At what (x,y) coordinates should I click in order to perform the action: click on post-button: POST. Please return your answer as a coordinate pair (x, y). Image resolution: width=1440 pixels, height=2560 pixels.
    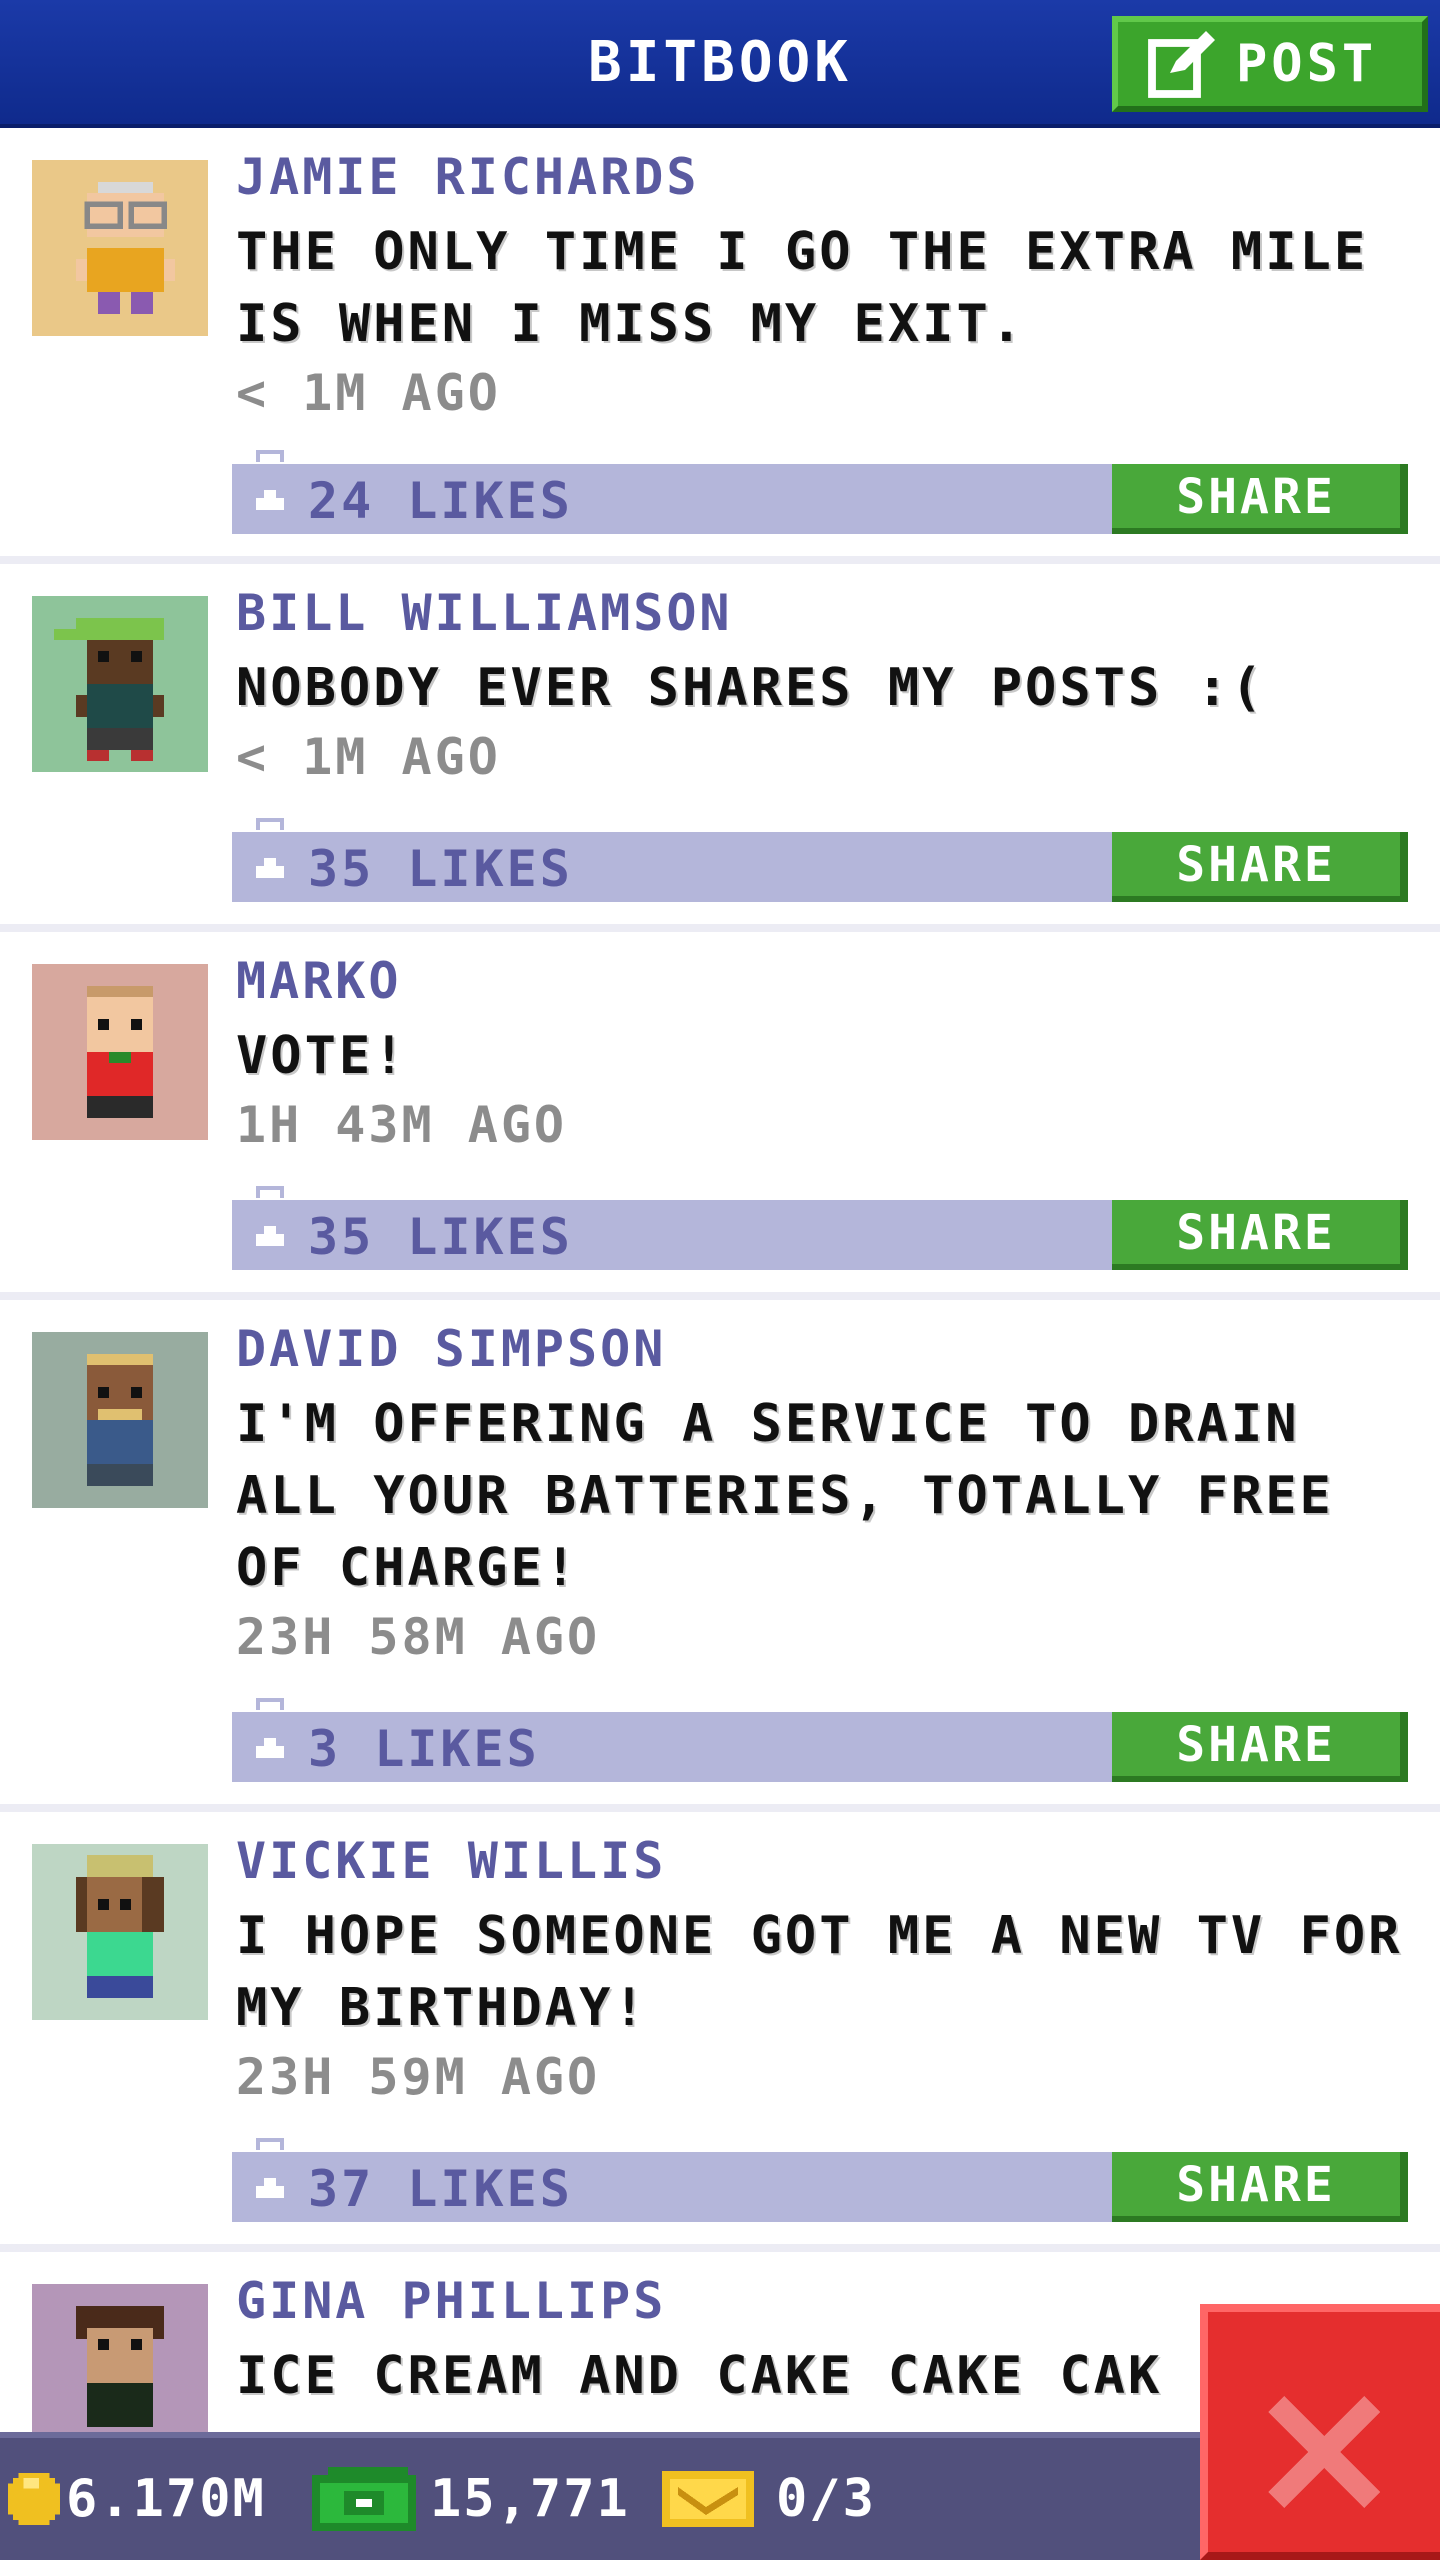
    Looking at the image, I should click on (1270, 64).